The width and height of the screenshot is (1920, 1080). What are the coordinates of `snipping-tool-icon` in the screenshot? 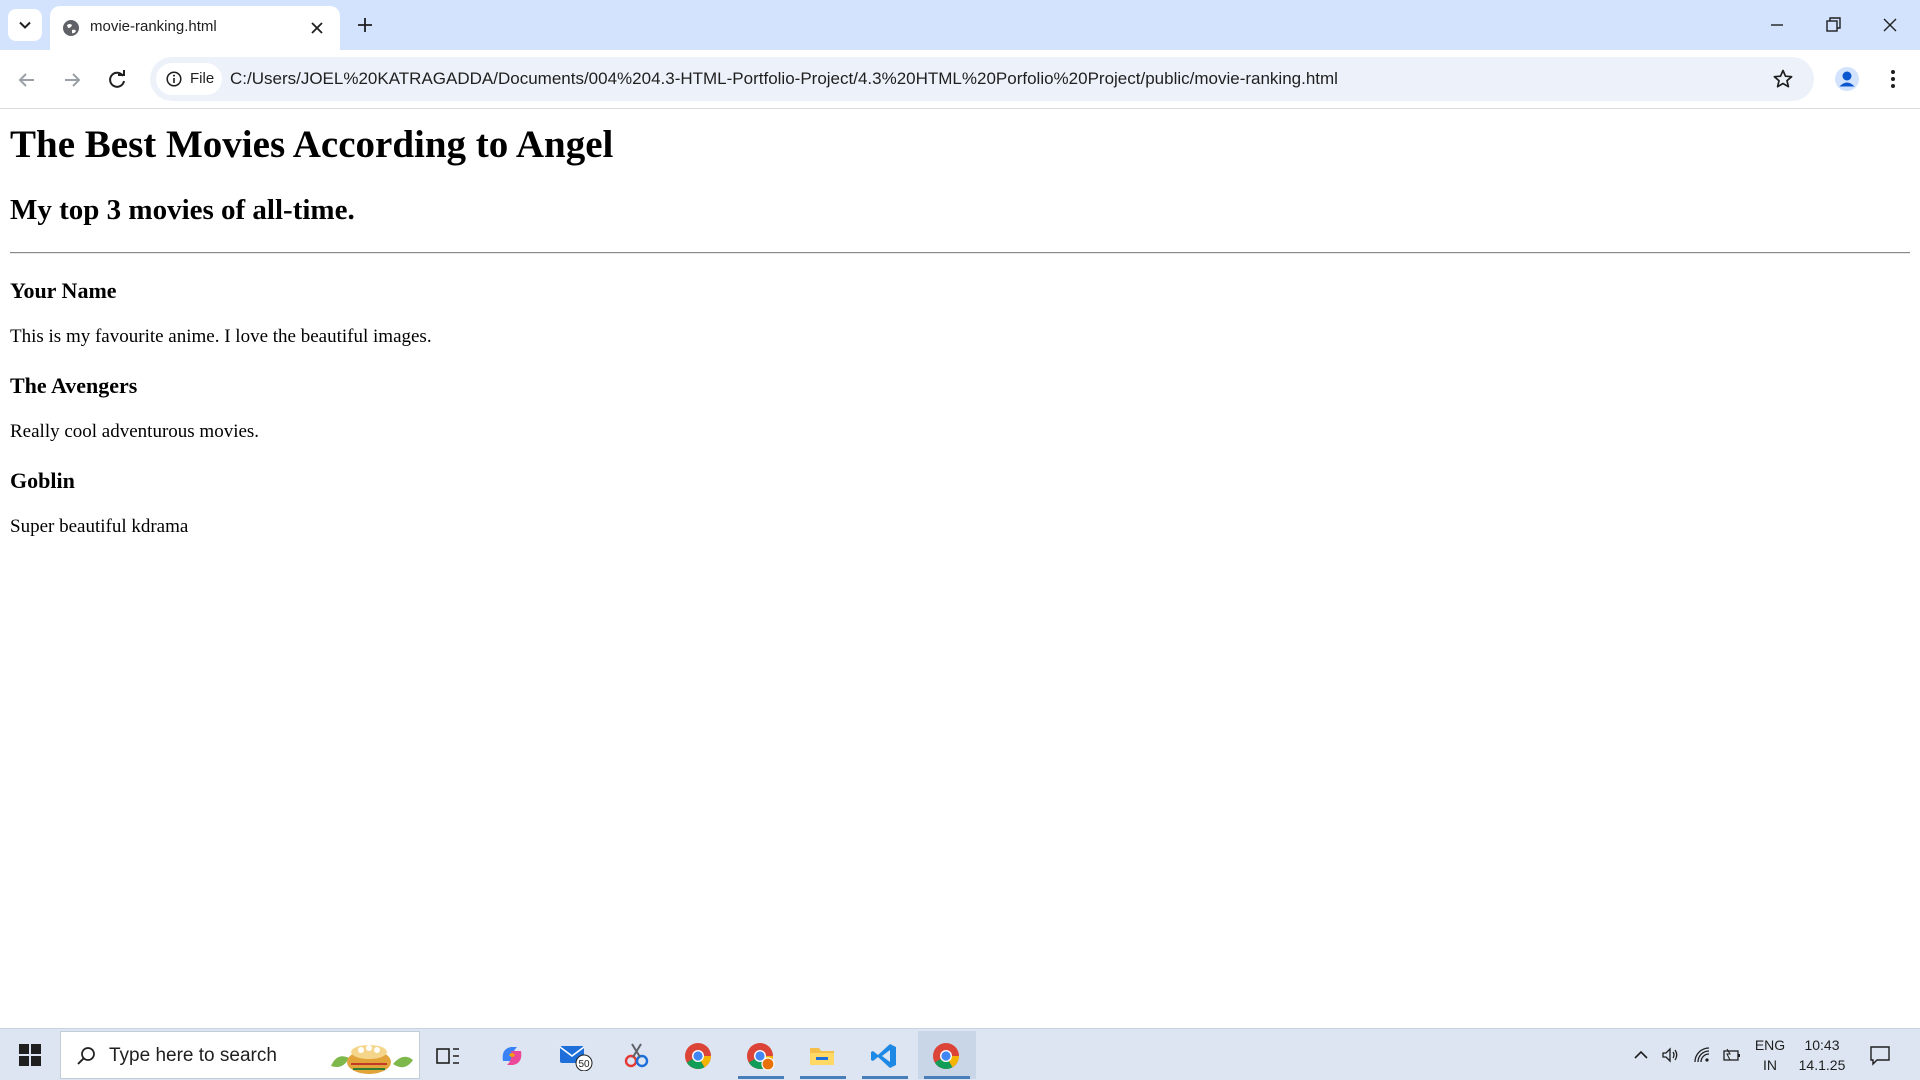 It's located at (636, 1055).